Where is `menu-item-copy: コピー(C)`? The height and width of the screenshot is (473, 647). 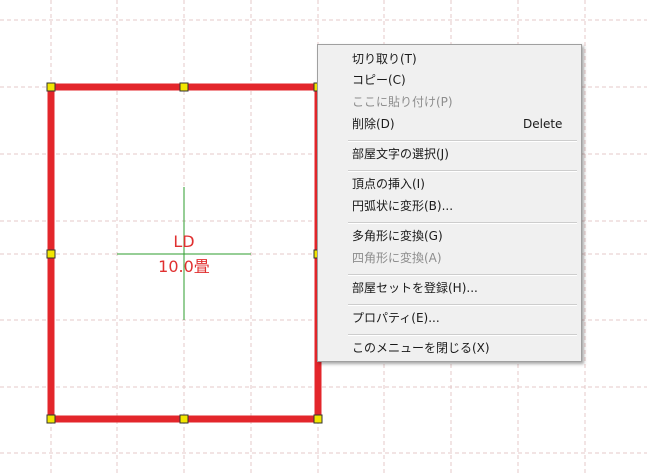
menu-item-copy: コピー(C) is located at coordinates (463, 80).